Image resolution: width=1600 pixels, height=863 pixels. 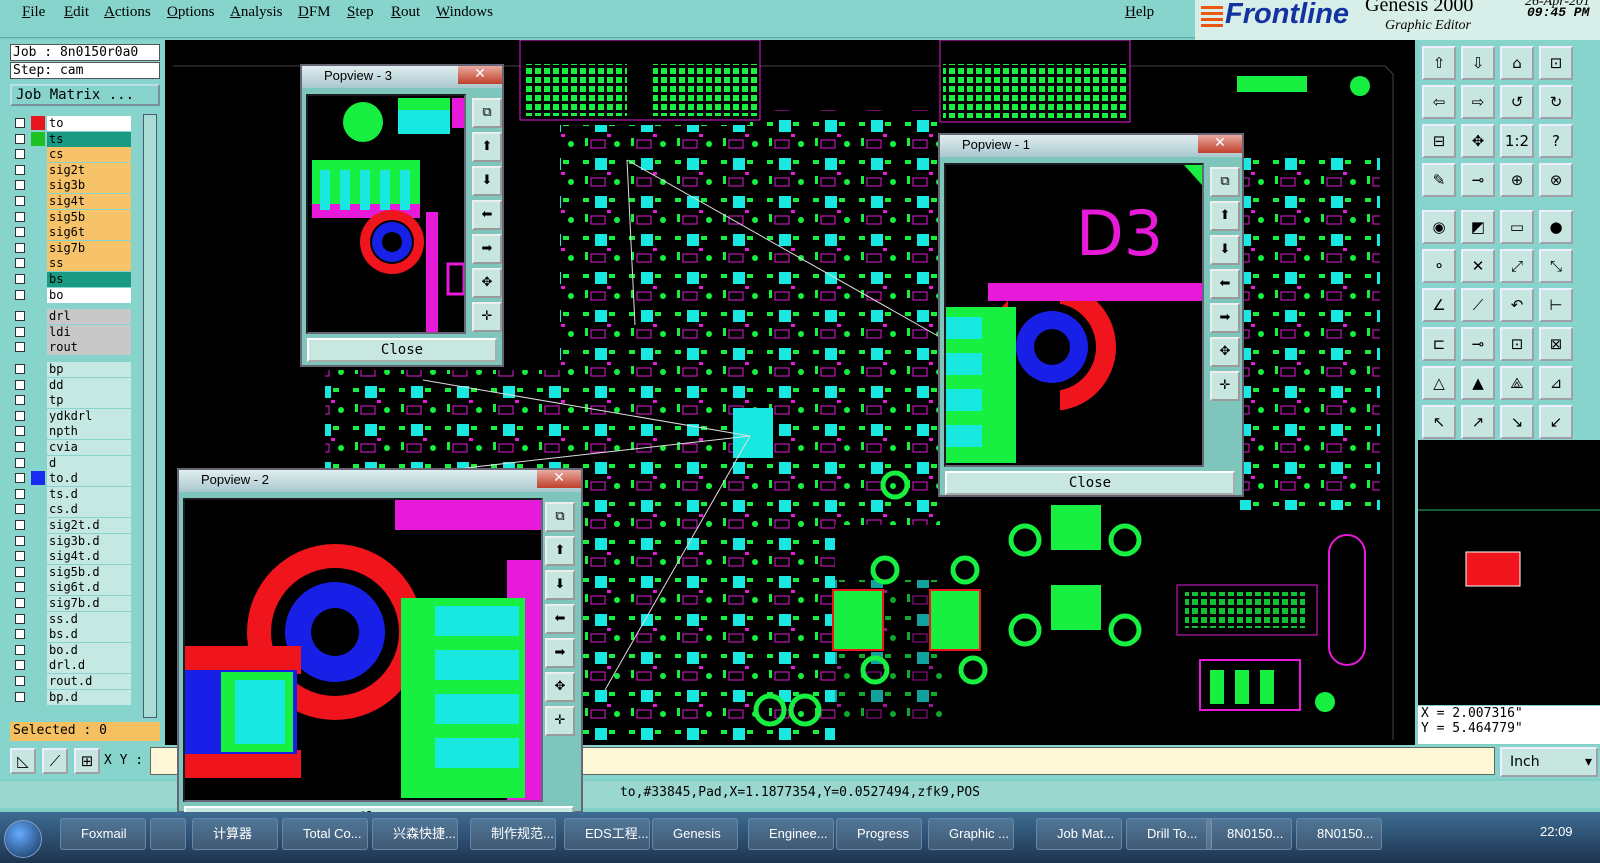 I want to click on layer-row: bs.d, so click(x=72, y=635).